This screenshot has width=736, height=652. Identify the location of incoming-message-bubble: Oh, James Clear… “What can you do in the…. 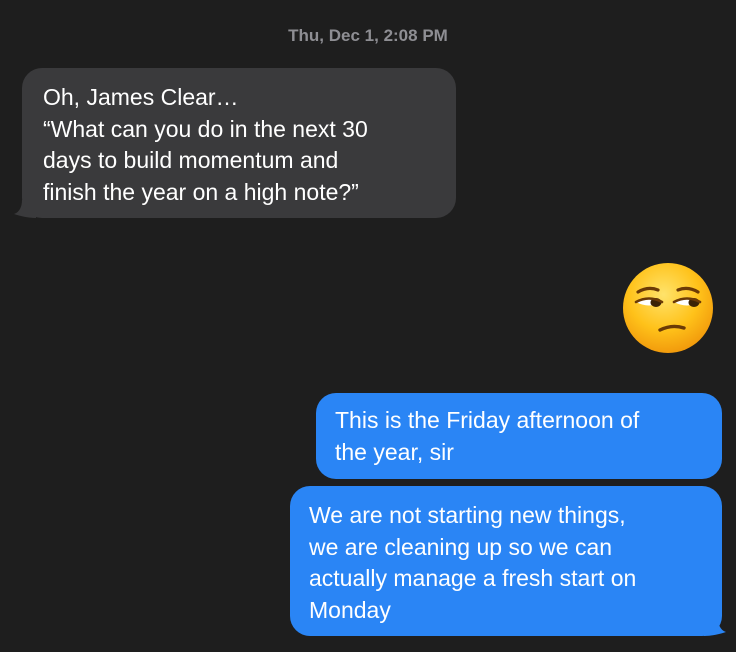
(239, 143).